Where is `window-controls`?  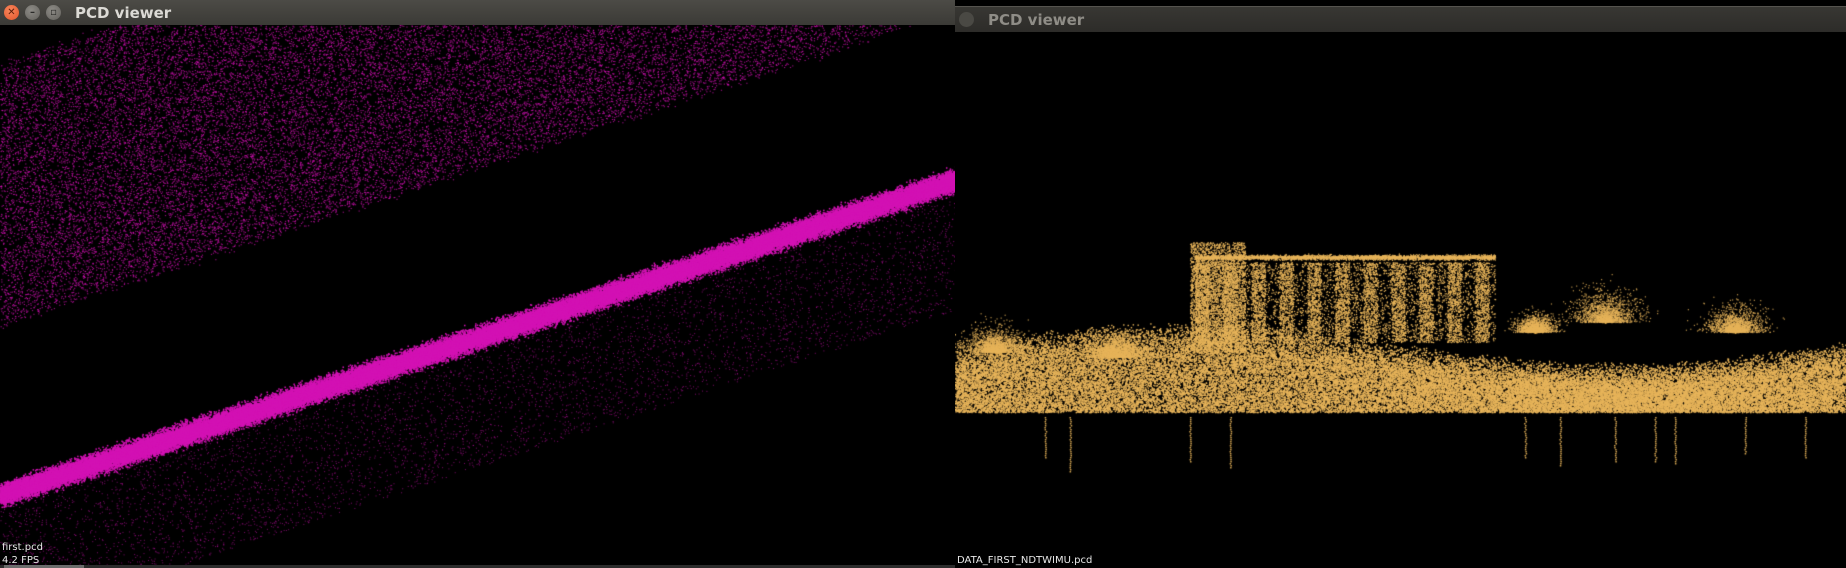
window-controls is located at coordinates (966, 19).